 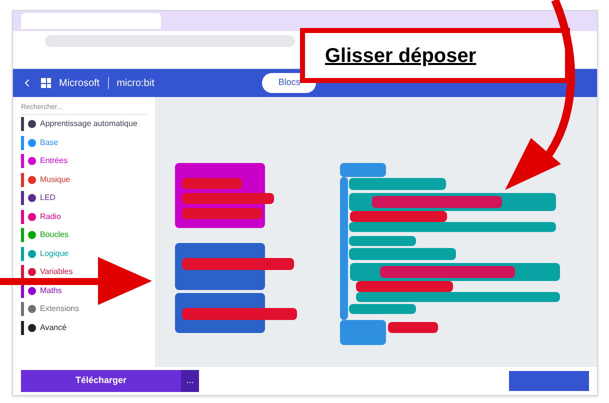 What do you see at coordinates (55, 180) in the screenshot?
I see `category-label: Musique` at bounding box center [55, 180].